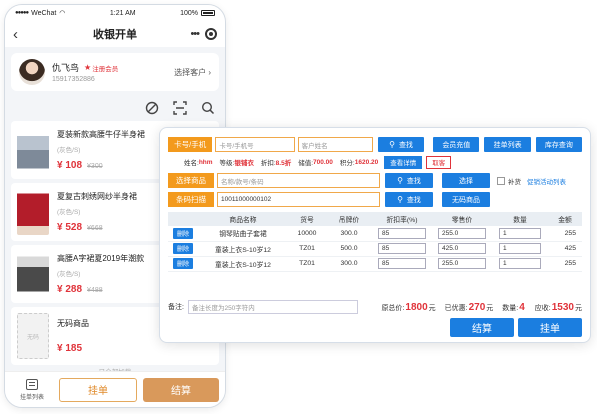 The width and height of the screenshot is (597, 414). What do you see at coordinates (462, 248) in the screenshot?
I see `retail-price-input: 425.0` at bounding box center [462, 248].